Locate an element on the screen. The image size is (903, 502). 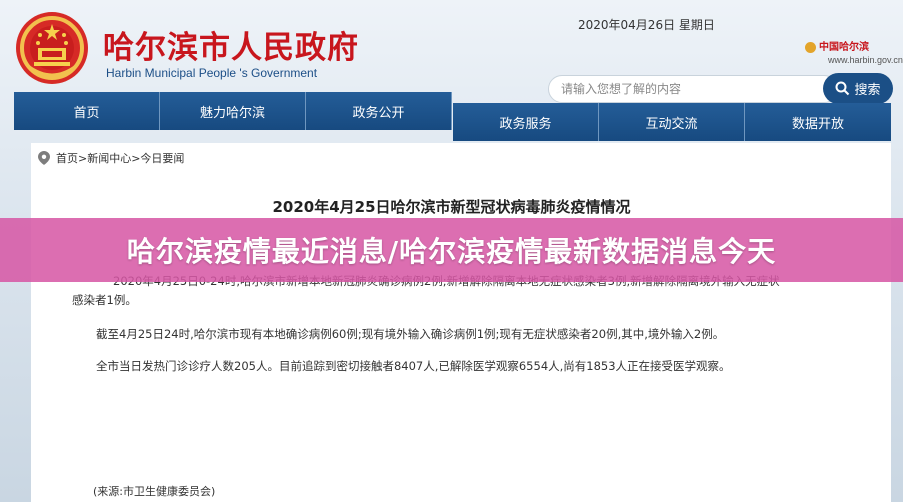
nav-government-affairs-open: 政务公开 is located at coordinates (379, 111).